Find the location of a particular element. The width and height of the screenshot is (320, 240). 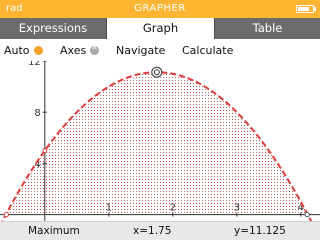

cursor-y-value: y=11.125 is located at coordinates (260, 231).